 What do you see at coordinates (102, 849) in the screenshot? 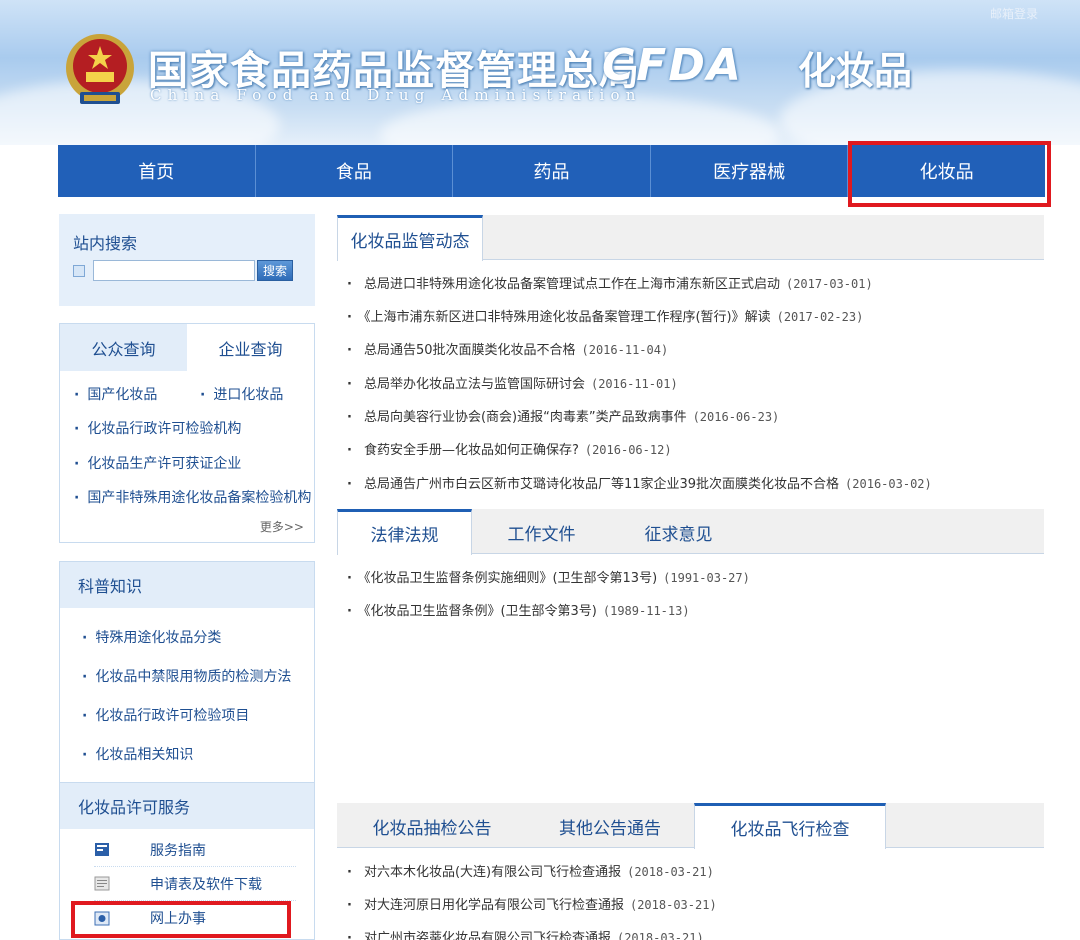
I see `guide-book-icon` at bounding box center [102, 849].